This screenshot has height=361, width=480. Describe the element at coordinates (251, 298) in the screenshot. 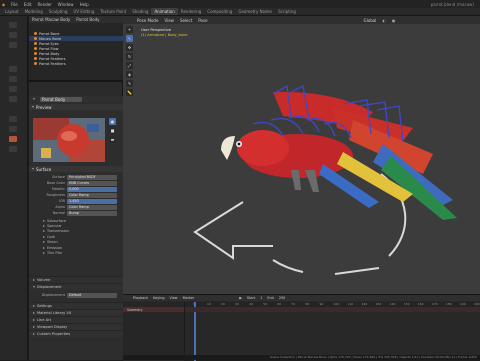

I see `start-frame-label: Start` at that location.